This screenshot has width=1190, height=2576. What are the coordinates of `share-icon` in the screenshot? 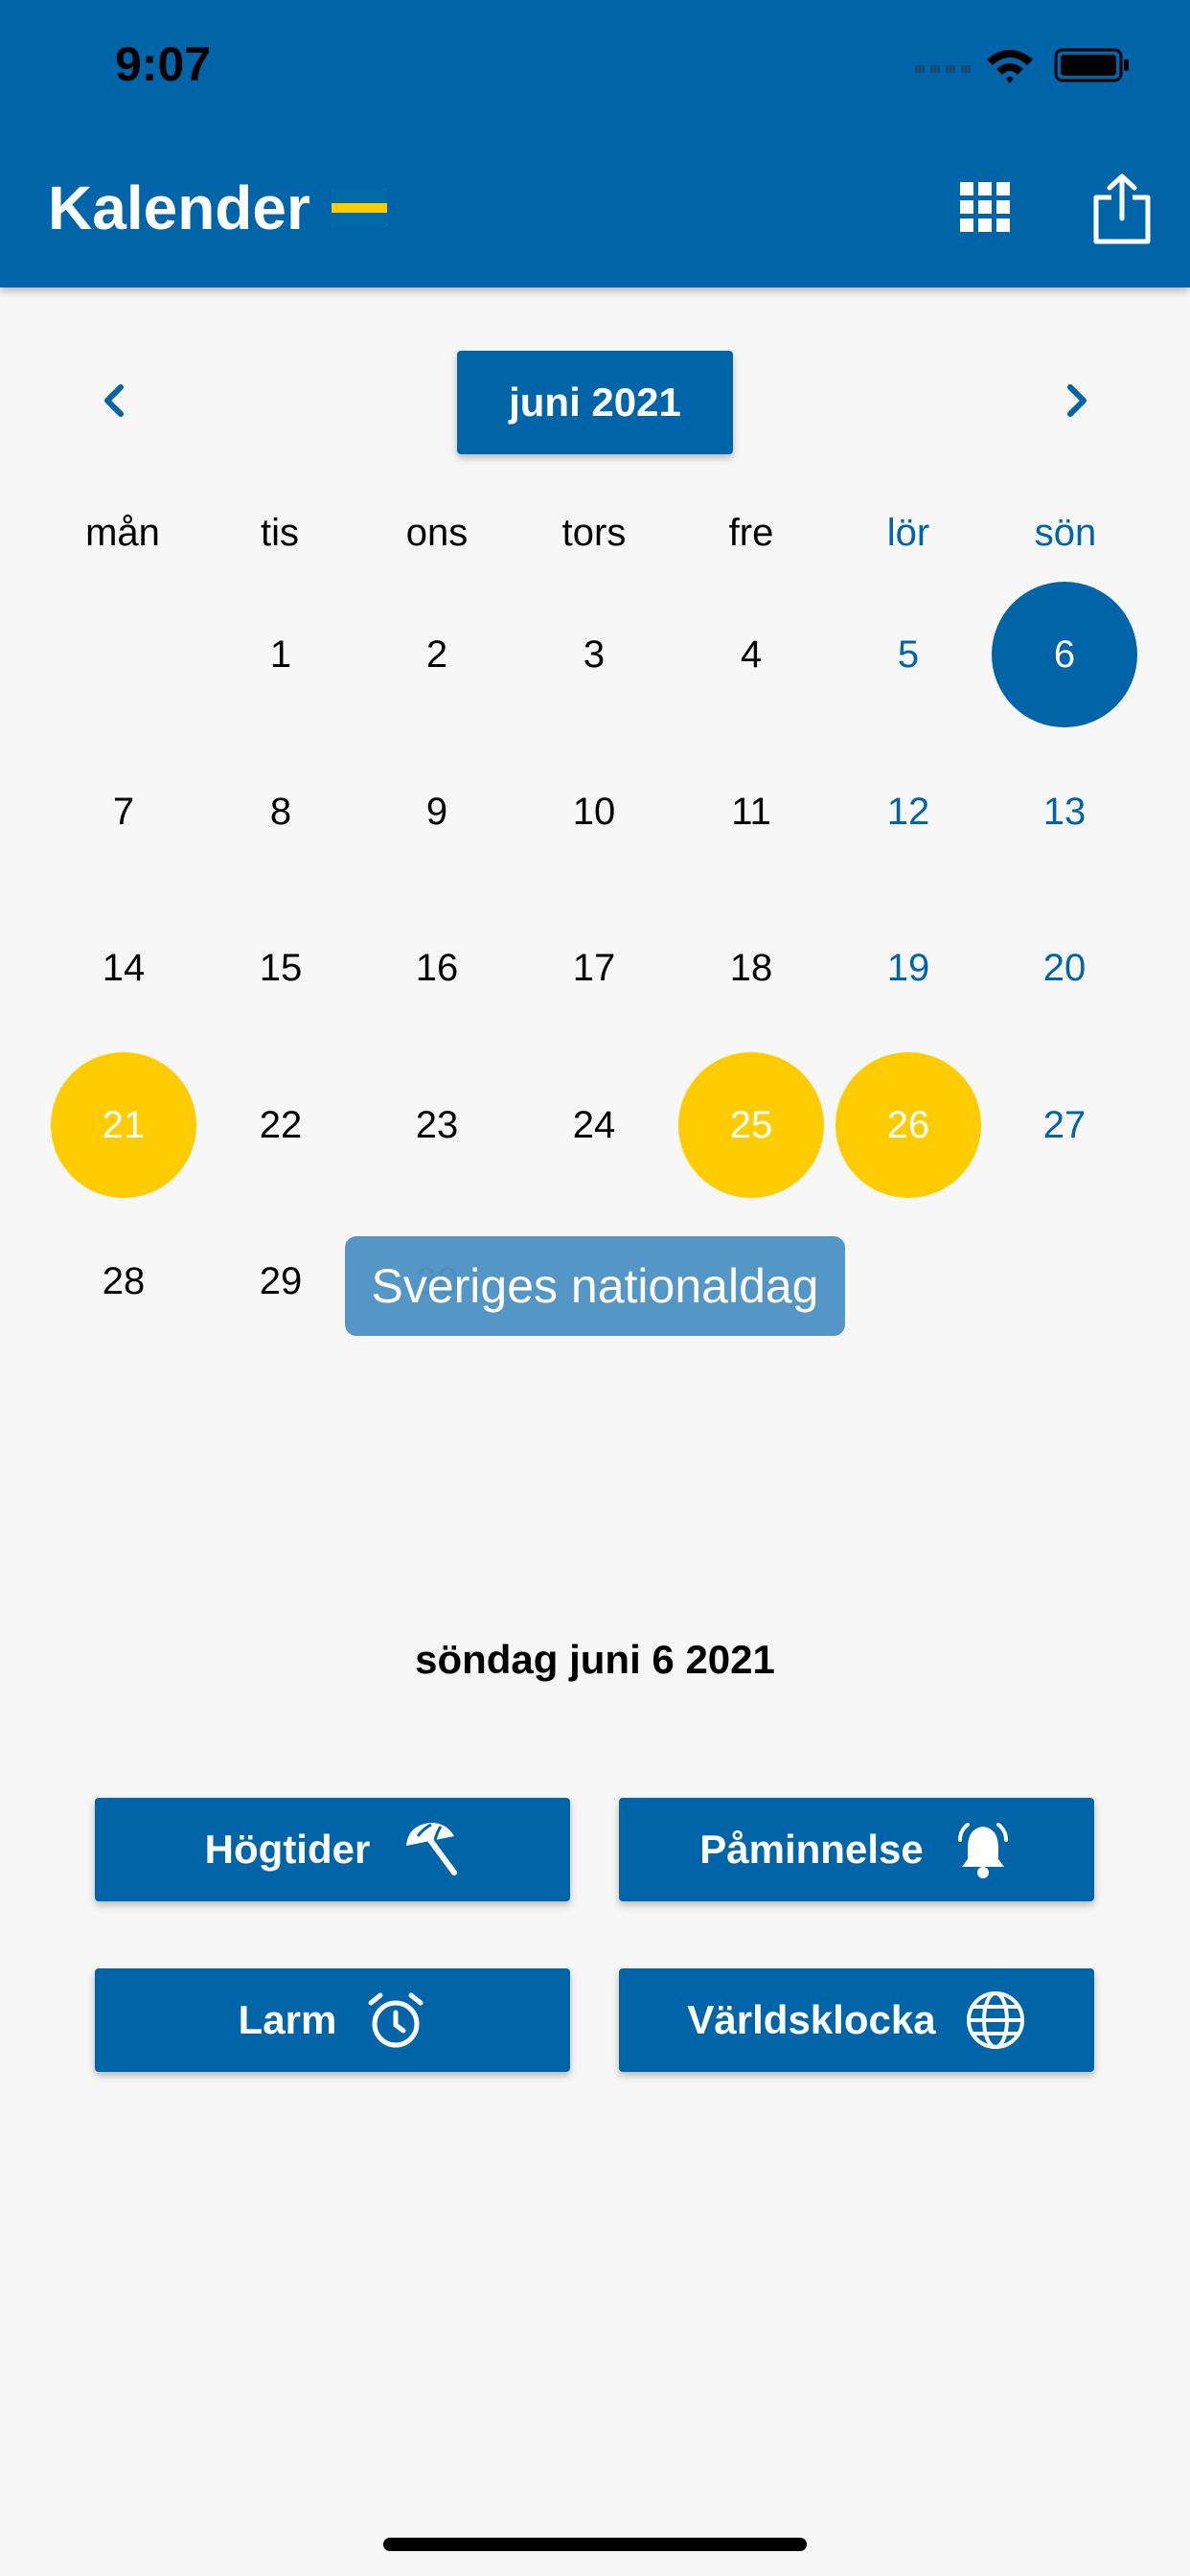 It's located at (1122, 208).